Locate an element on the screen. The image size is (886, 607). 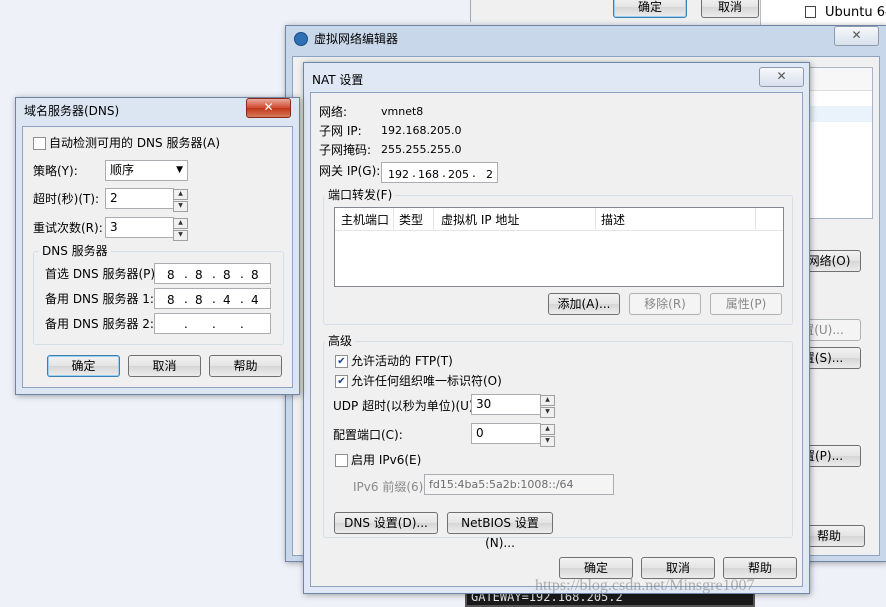
preferred-octet-2: 8 is located at coordinates (199, 275).